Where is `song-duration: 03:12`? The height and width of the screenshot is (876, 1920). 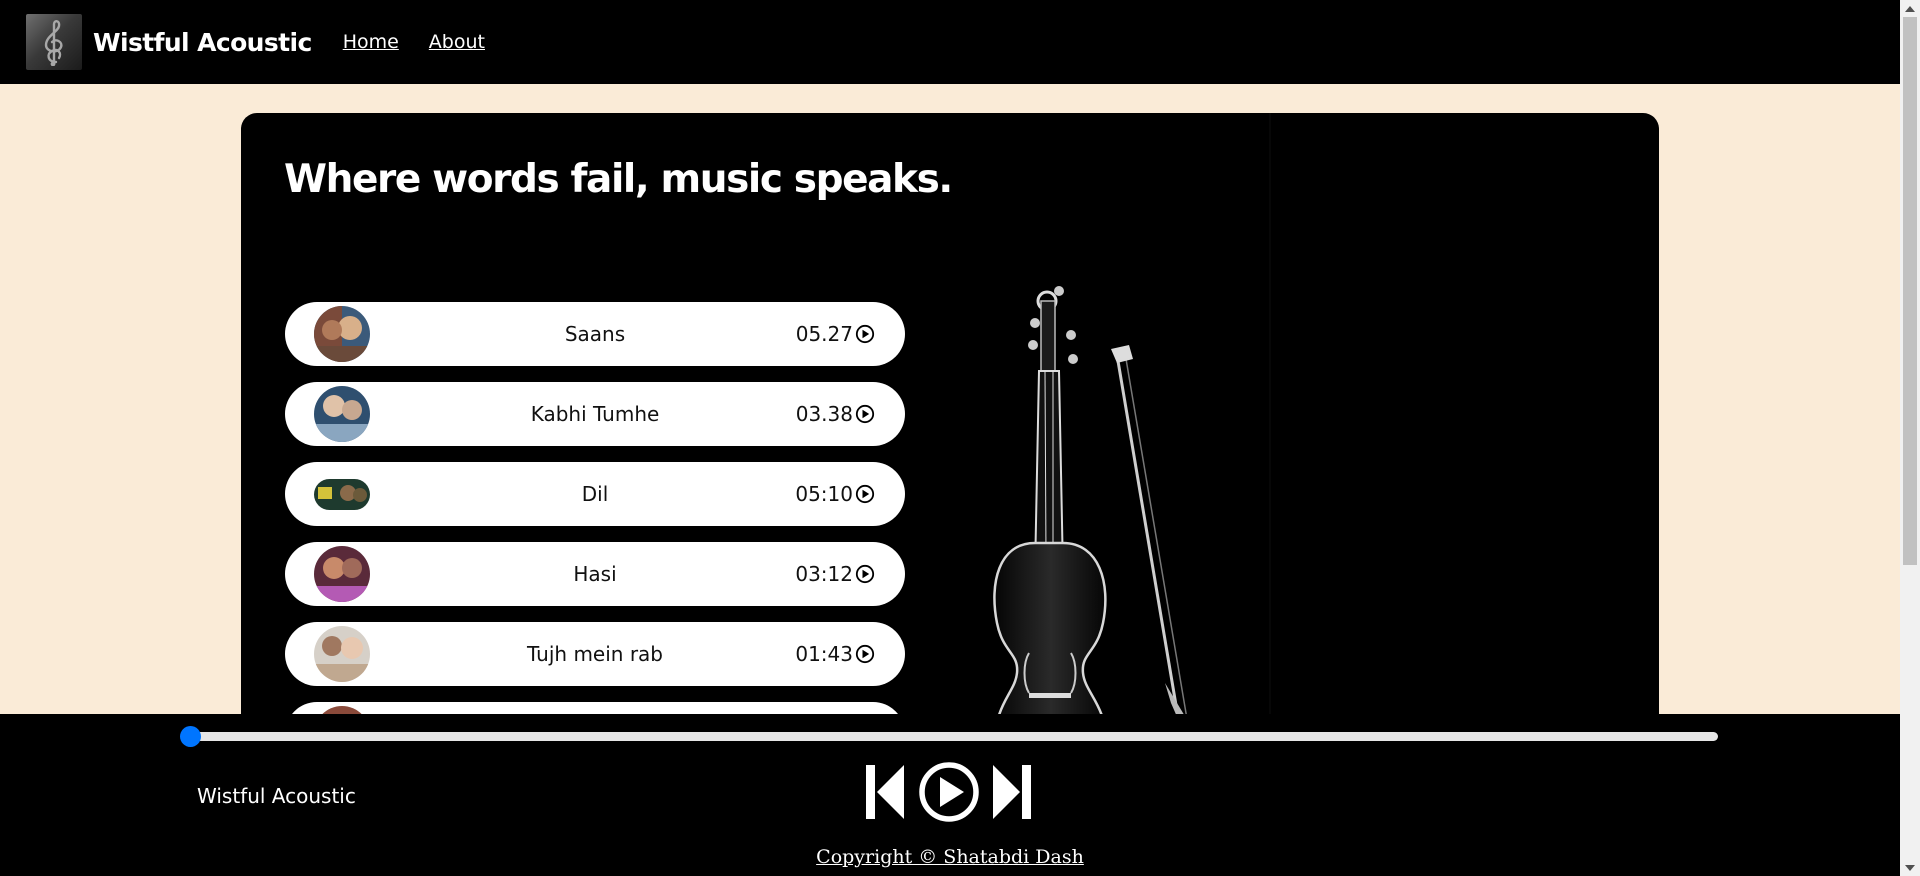 song-duration: 03:12 is located at coordinates (835, 574).